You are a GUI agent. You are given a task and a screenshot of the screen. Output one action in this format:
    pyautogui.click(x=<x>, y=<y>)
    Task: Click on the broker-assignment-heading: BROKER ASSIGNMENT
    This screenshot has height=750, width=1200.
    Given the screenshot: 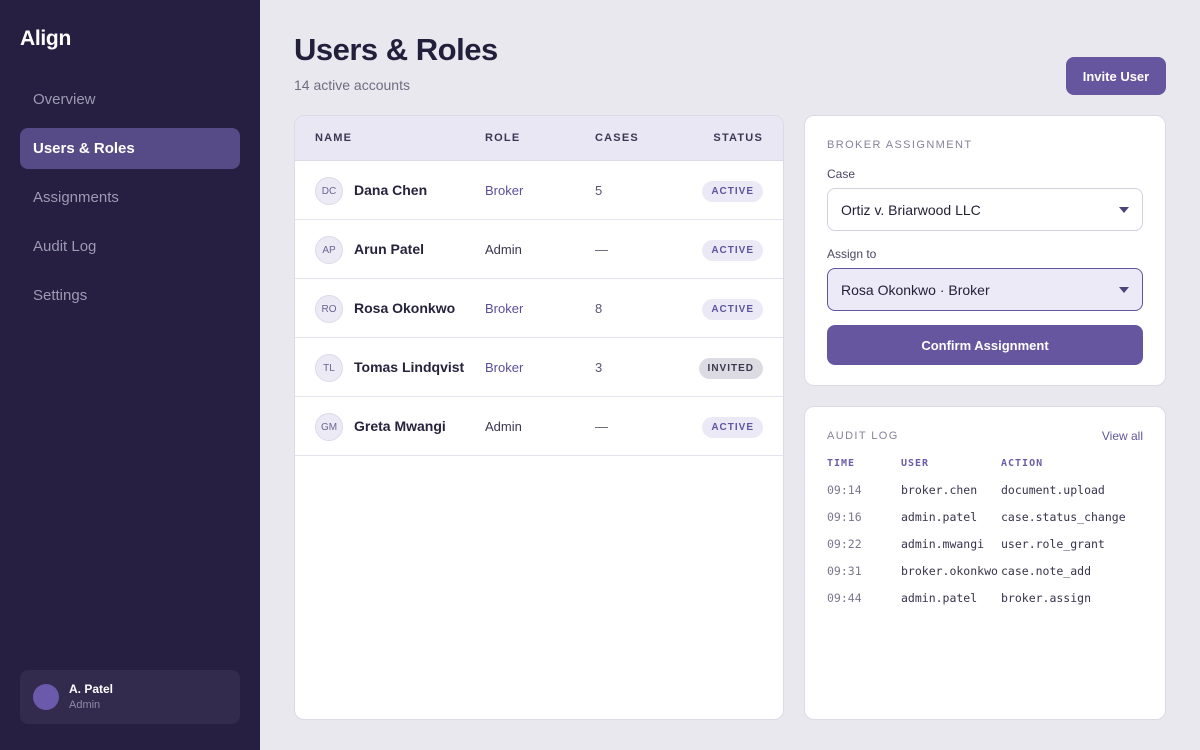 What is the action you would take?
    pyautogui.click(x=900, y=145)
    